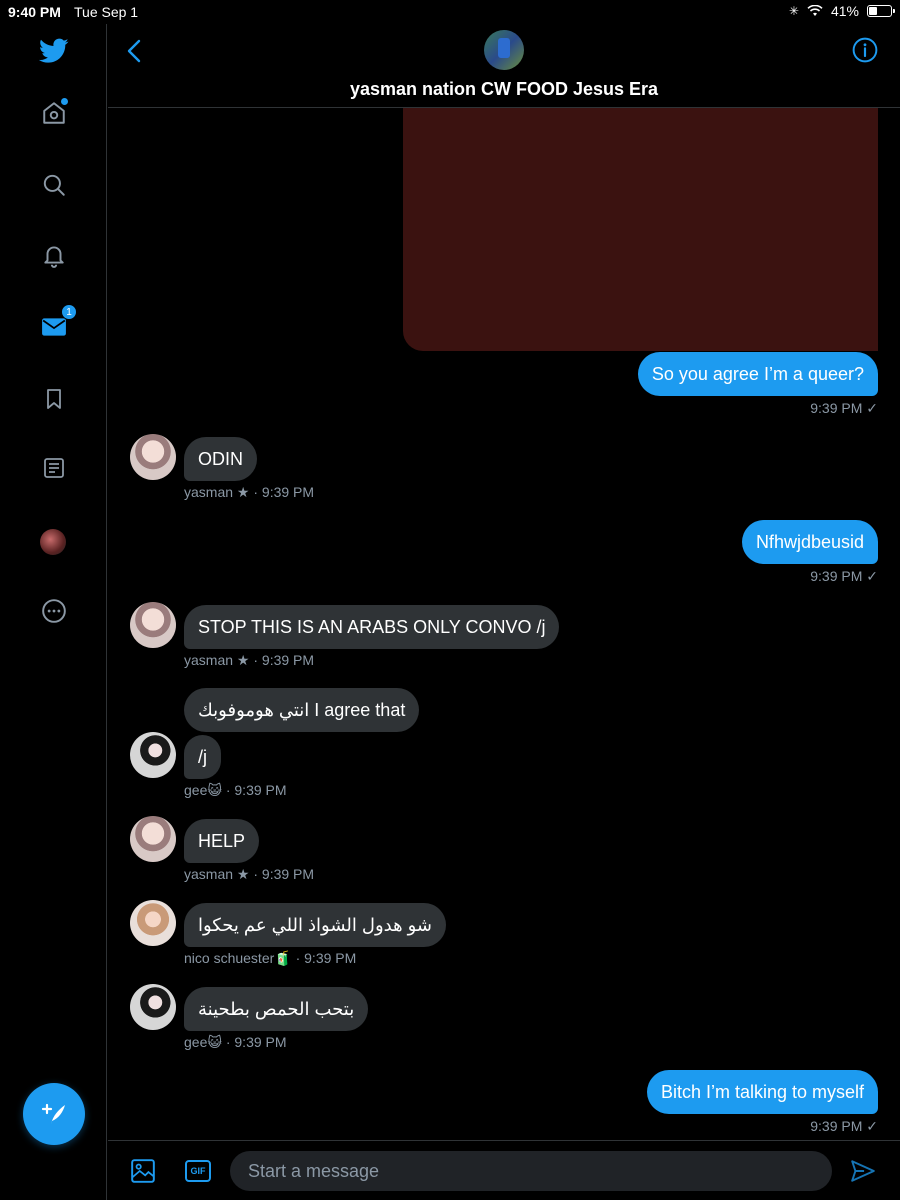  I want to click on message-bubble-received: /j, so click(202, 757).